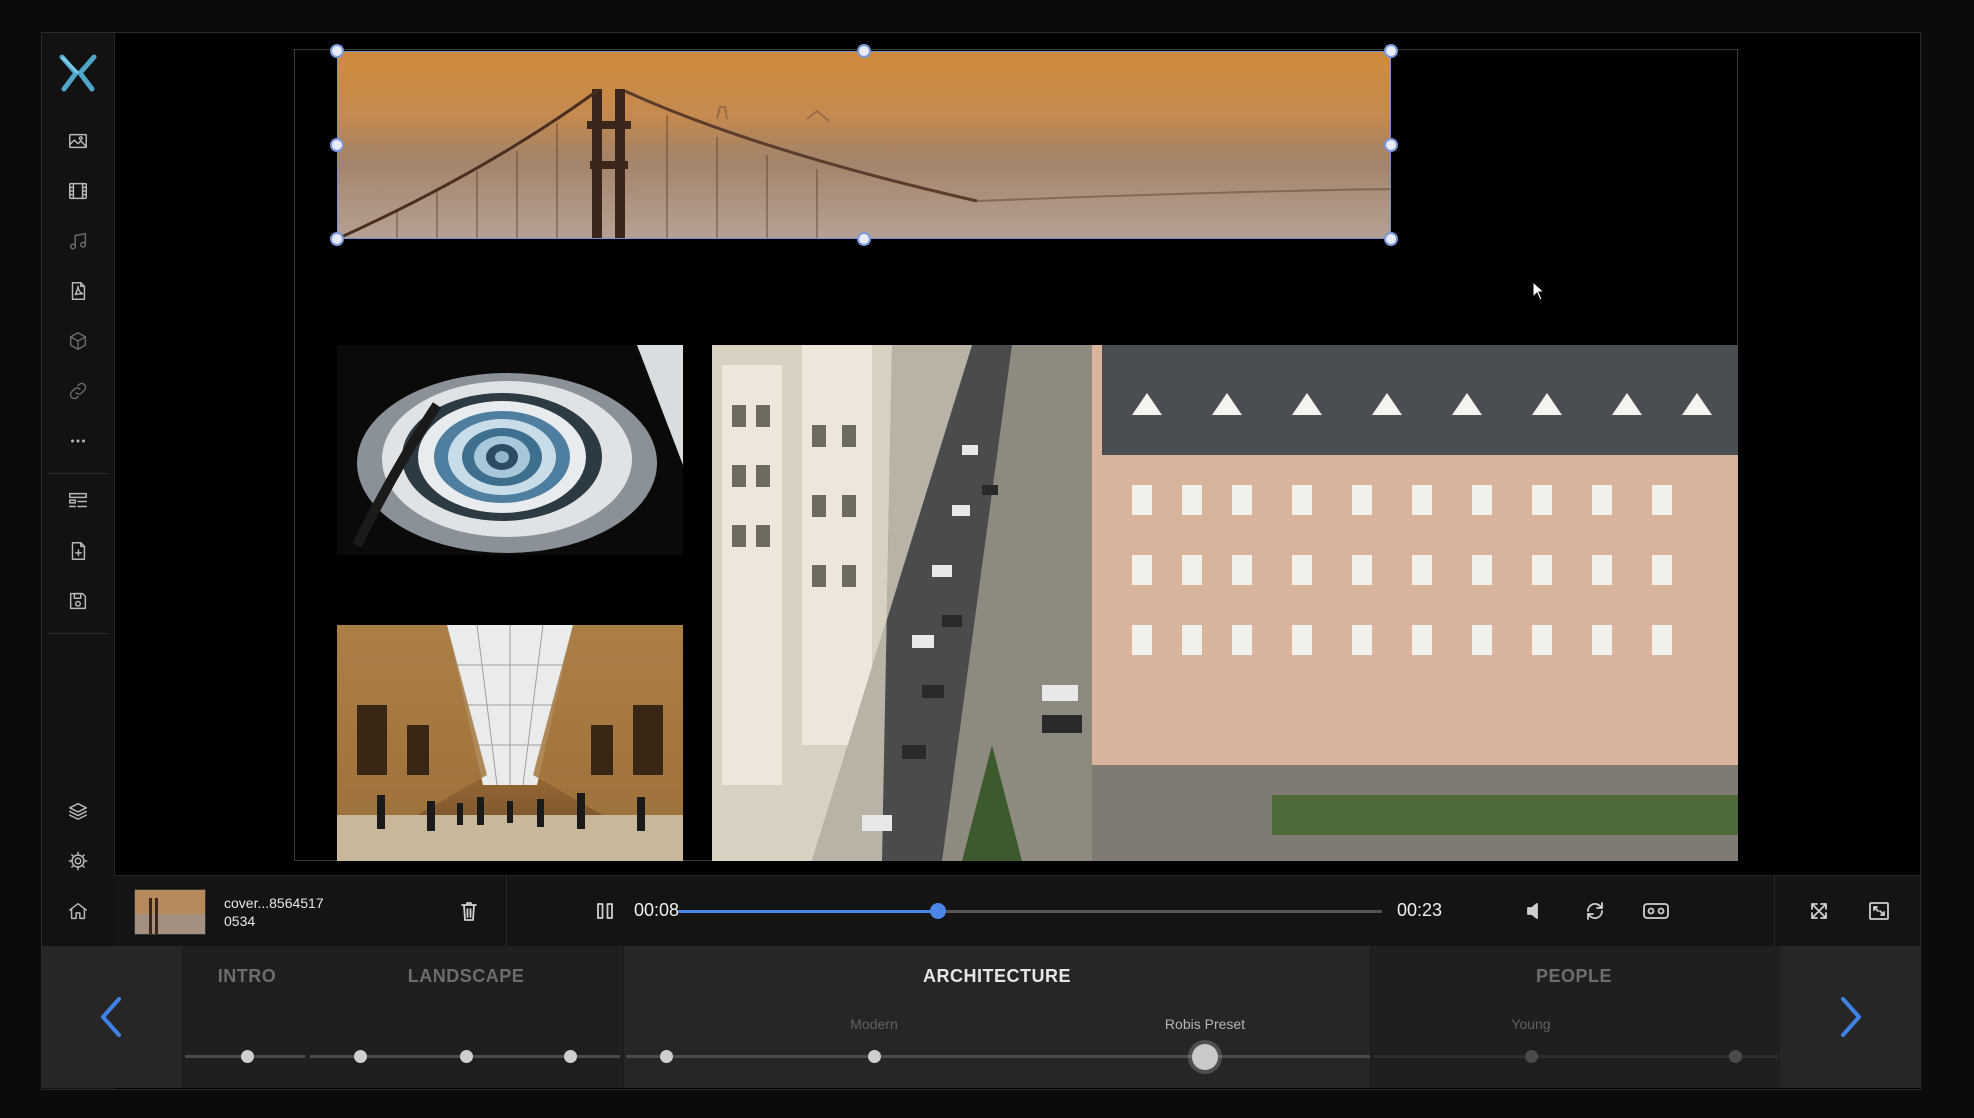 The width and height of the screenshot is (1974, 1118). Describe the element at coordinates (78, 861) in the screenshot. I see `gear-icon` at that location.